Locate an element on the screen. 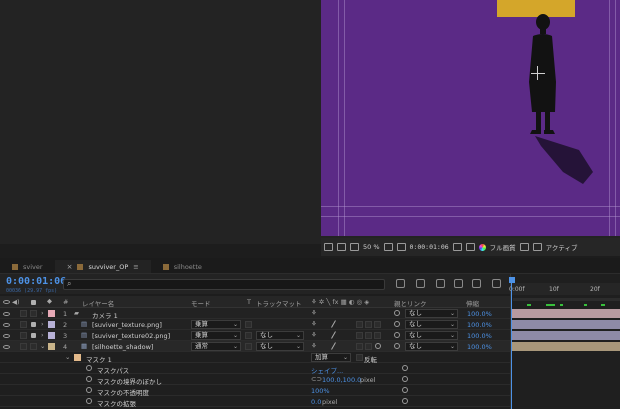 The width and height of the screenshot is (620, 409). playhead-handle is located at coordinates (512, 280).